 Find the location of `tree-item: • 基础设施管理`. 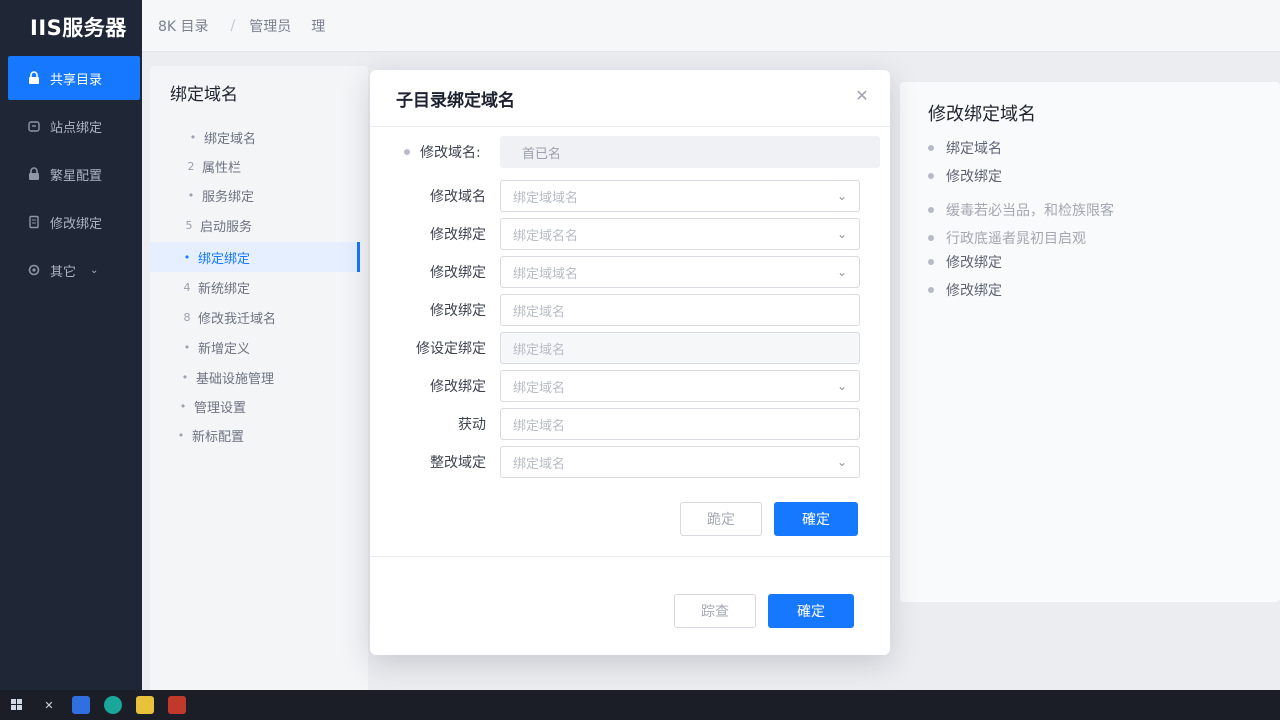

tree-item: • 基础设施管理 is located at coordinates (265, 377).